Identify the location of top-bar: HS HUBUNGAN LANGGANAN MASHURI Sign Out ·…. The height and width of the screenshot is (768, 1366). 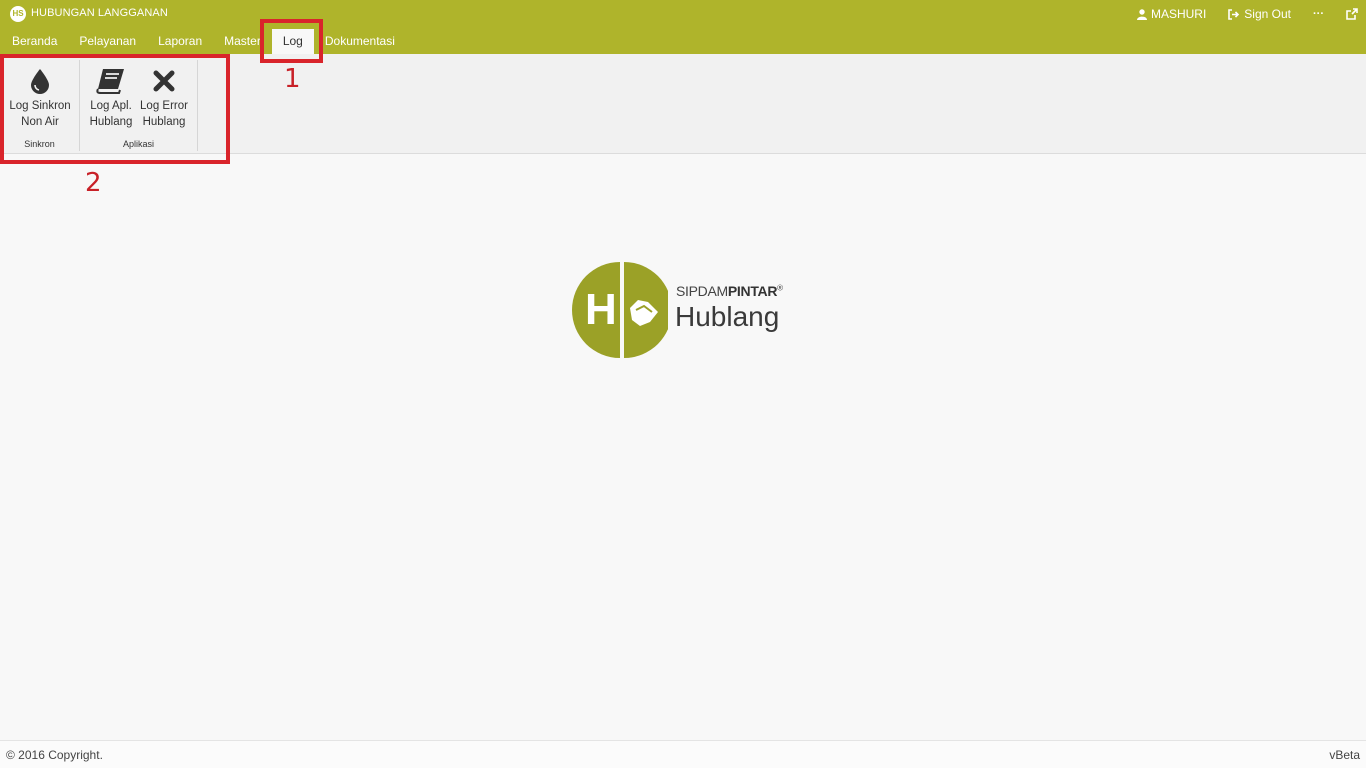
(683, 27).